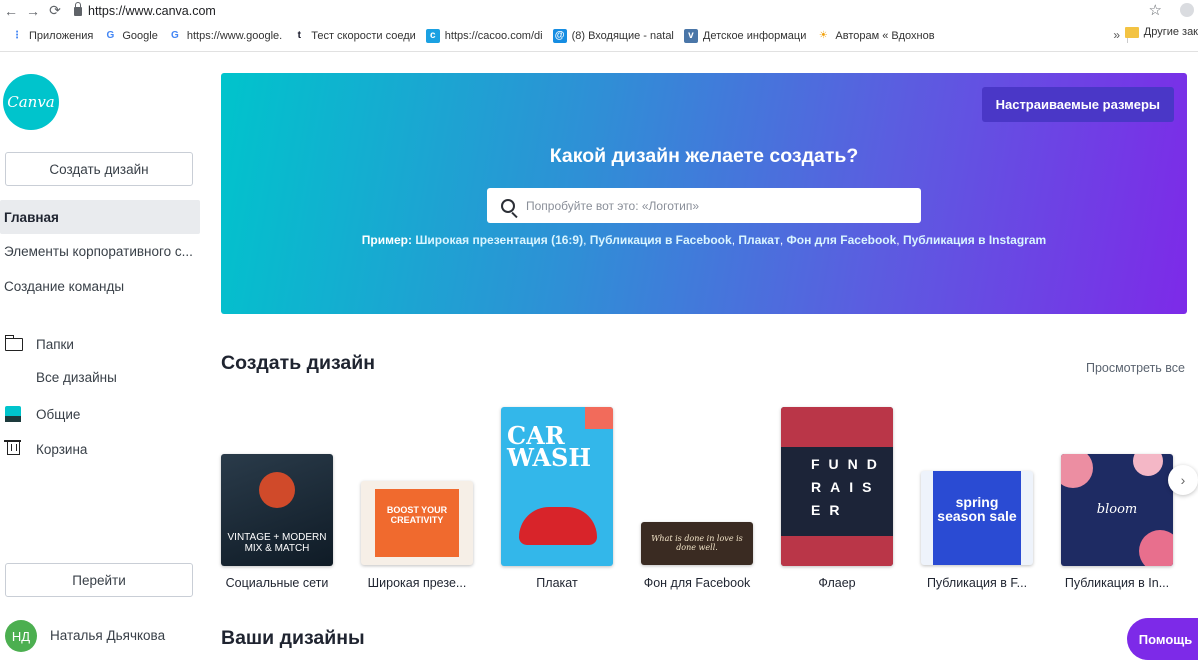 The image size is (1198, 672). Describe the element at coordinates (754, 36) in the screenshot. I see `bookmark-label: Детское информаци` at that location.